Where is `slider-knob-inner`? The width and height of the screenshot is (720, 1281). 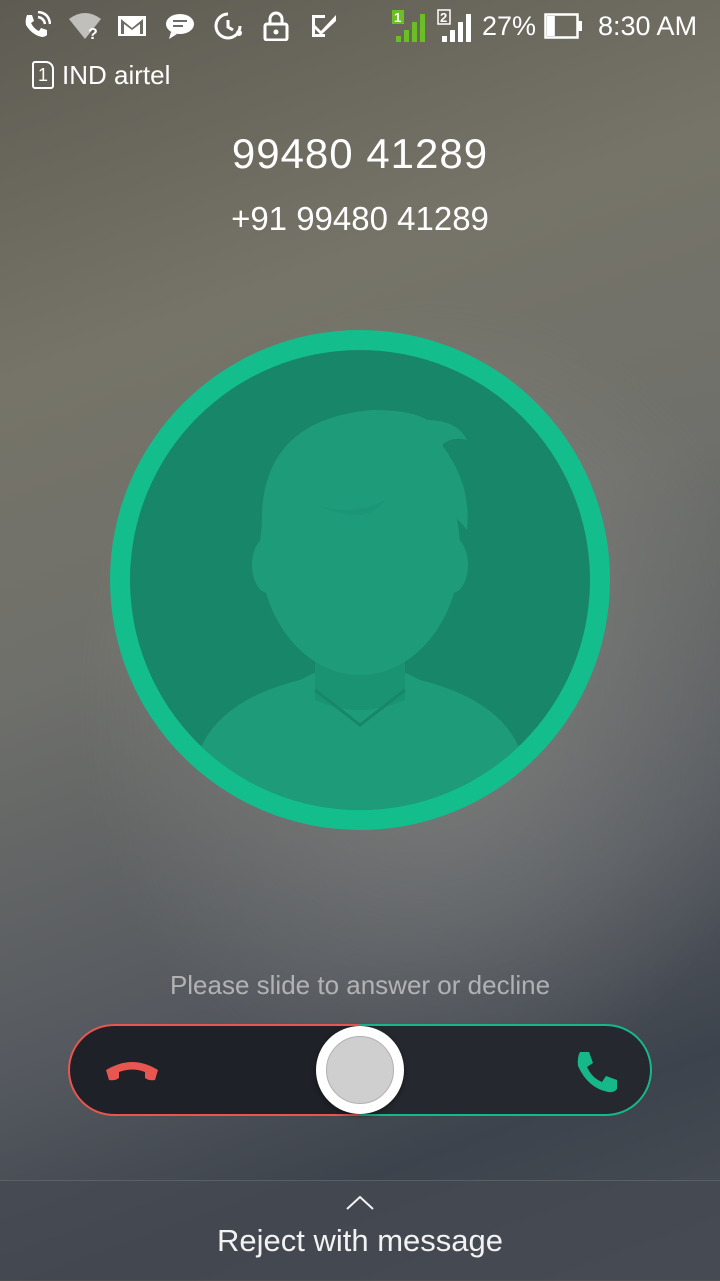
slider-knob-inner is located at coordinates (360, 1070).